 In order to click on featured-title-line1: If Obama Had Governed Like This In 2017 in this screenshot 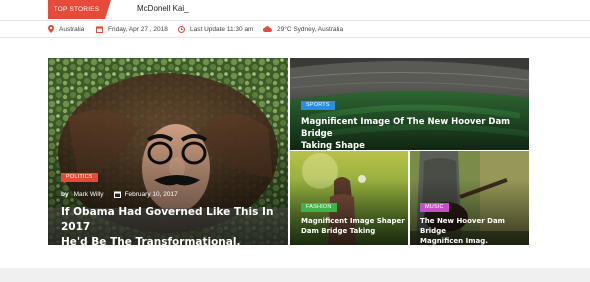, I will do `click(167, 219)`.